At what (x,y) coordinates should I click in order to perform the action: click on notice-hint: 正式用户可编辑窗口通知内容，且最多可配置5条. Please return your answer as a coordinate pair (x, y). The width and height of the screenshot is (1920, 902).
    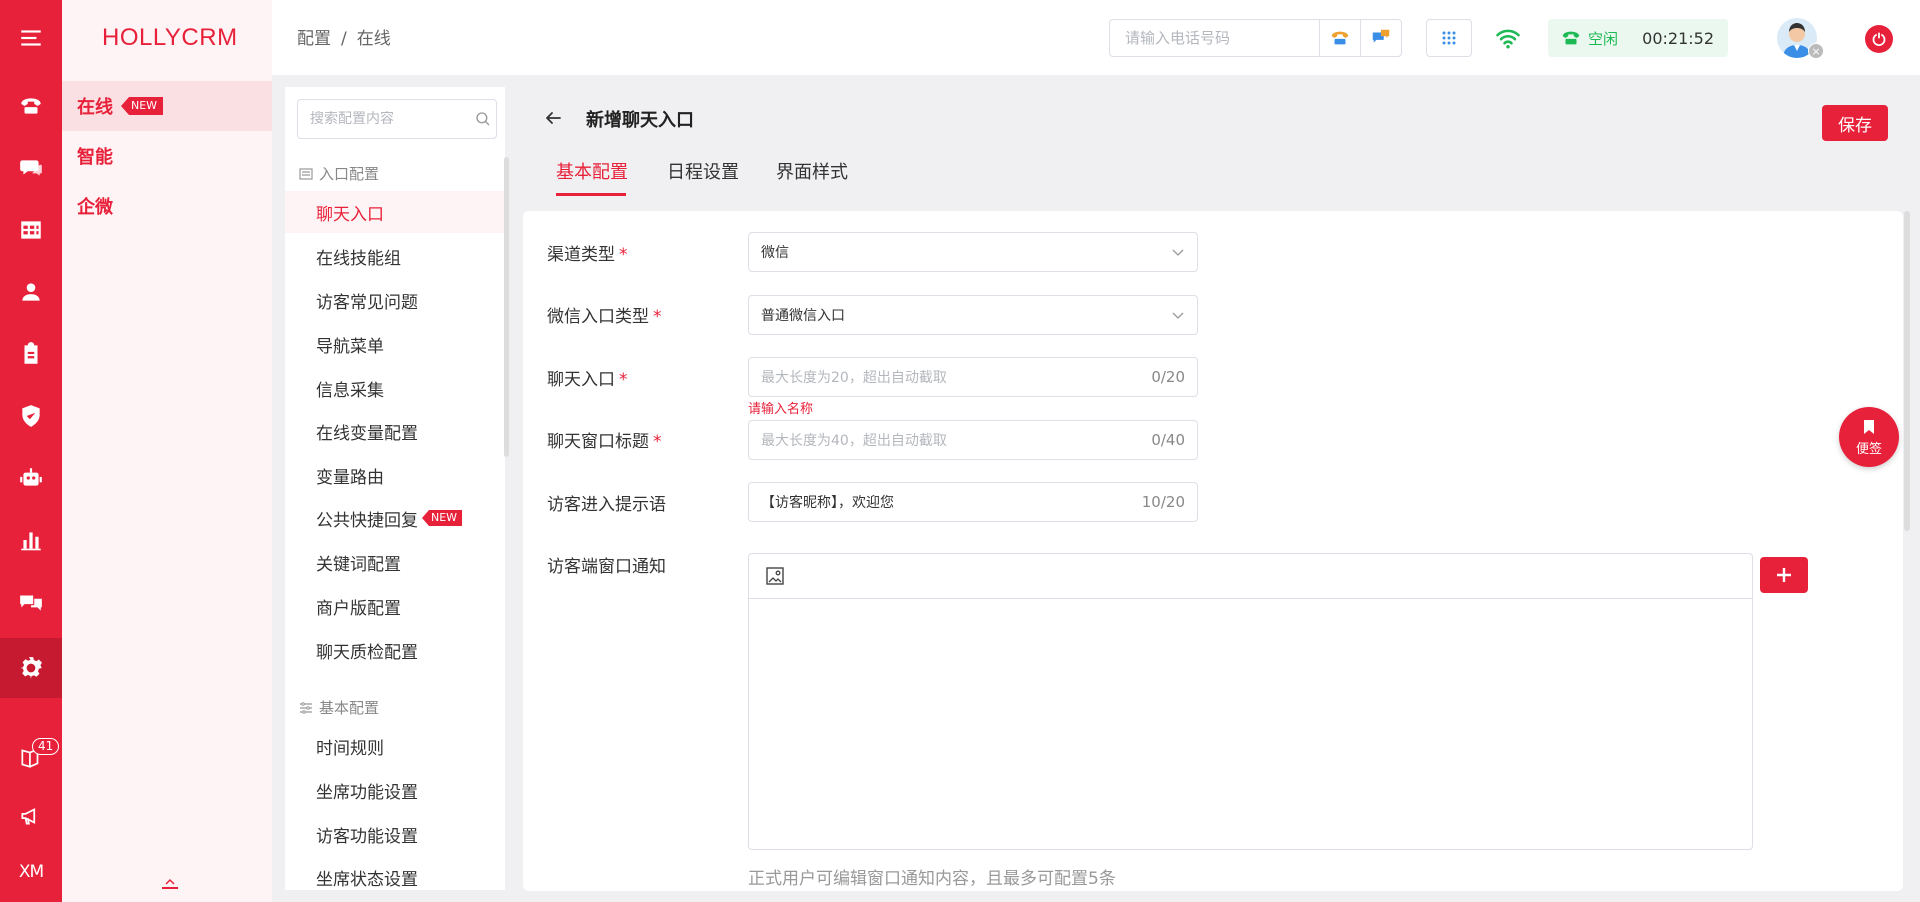
    Looking at the image, I should click on (932, 879).